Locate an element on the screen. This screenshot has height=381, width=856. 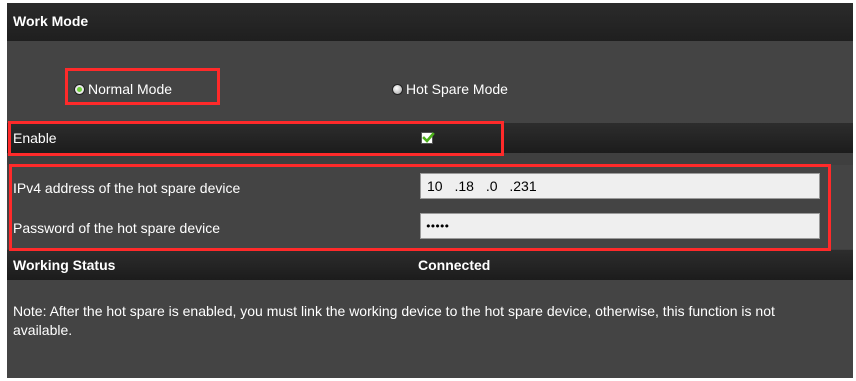
password-label: Password of the hot spare device is located at coordinates (117, 228).